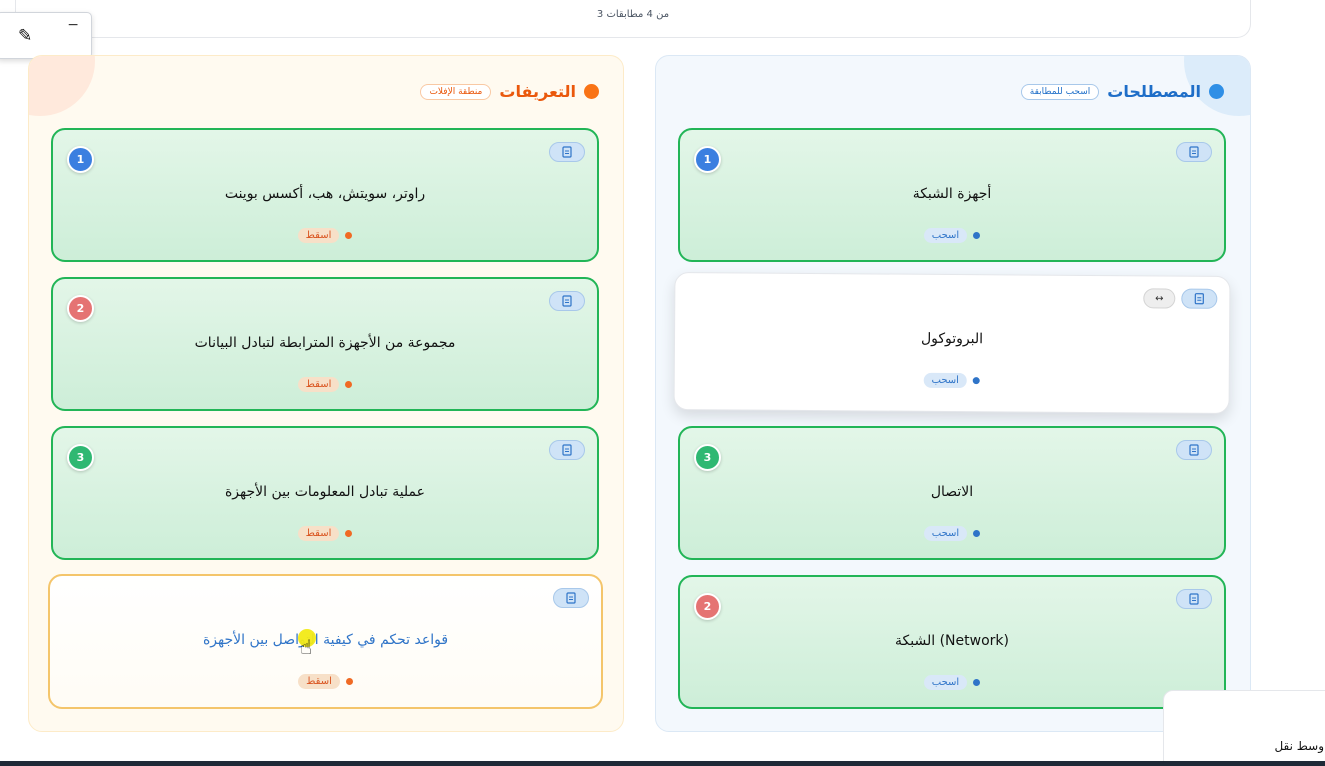  I want to click on terms-dot-icon, so click(1216, 91).